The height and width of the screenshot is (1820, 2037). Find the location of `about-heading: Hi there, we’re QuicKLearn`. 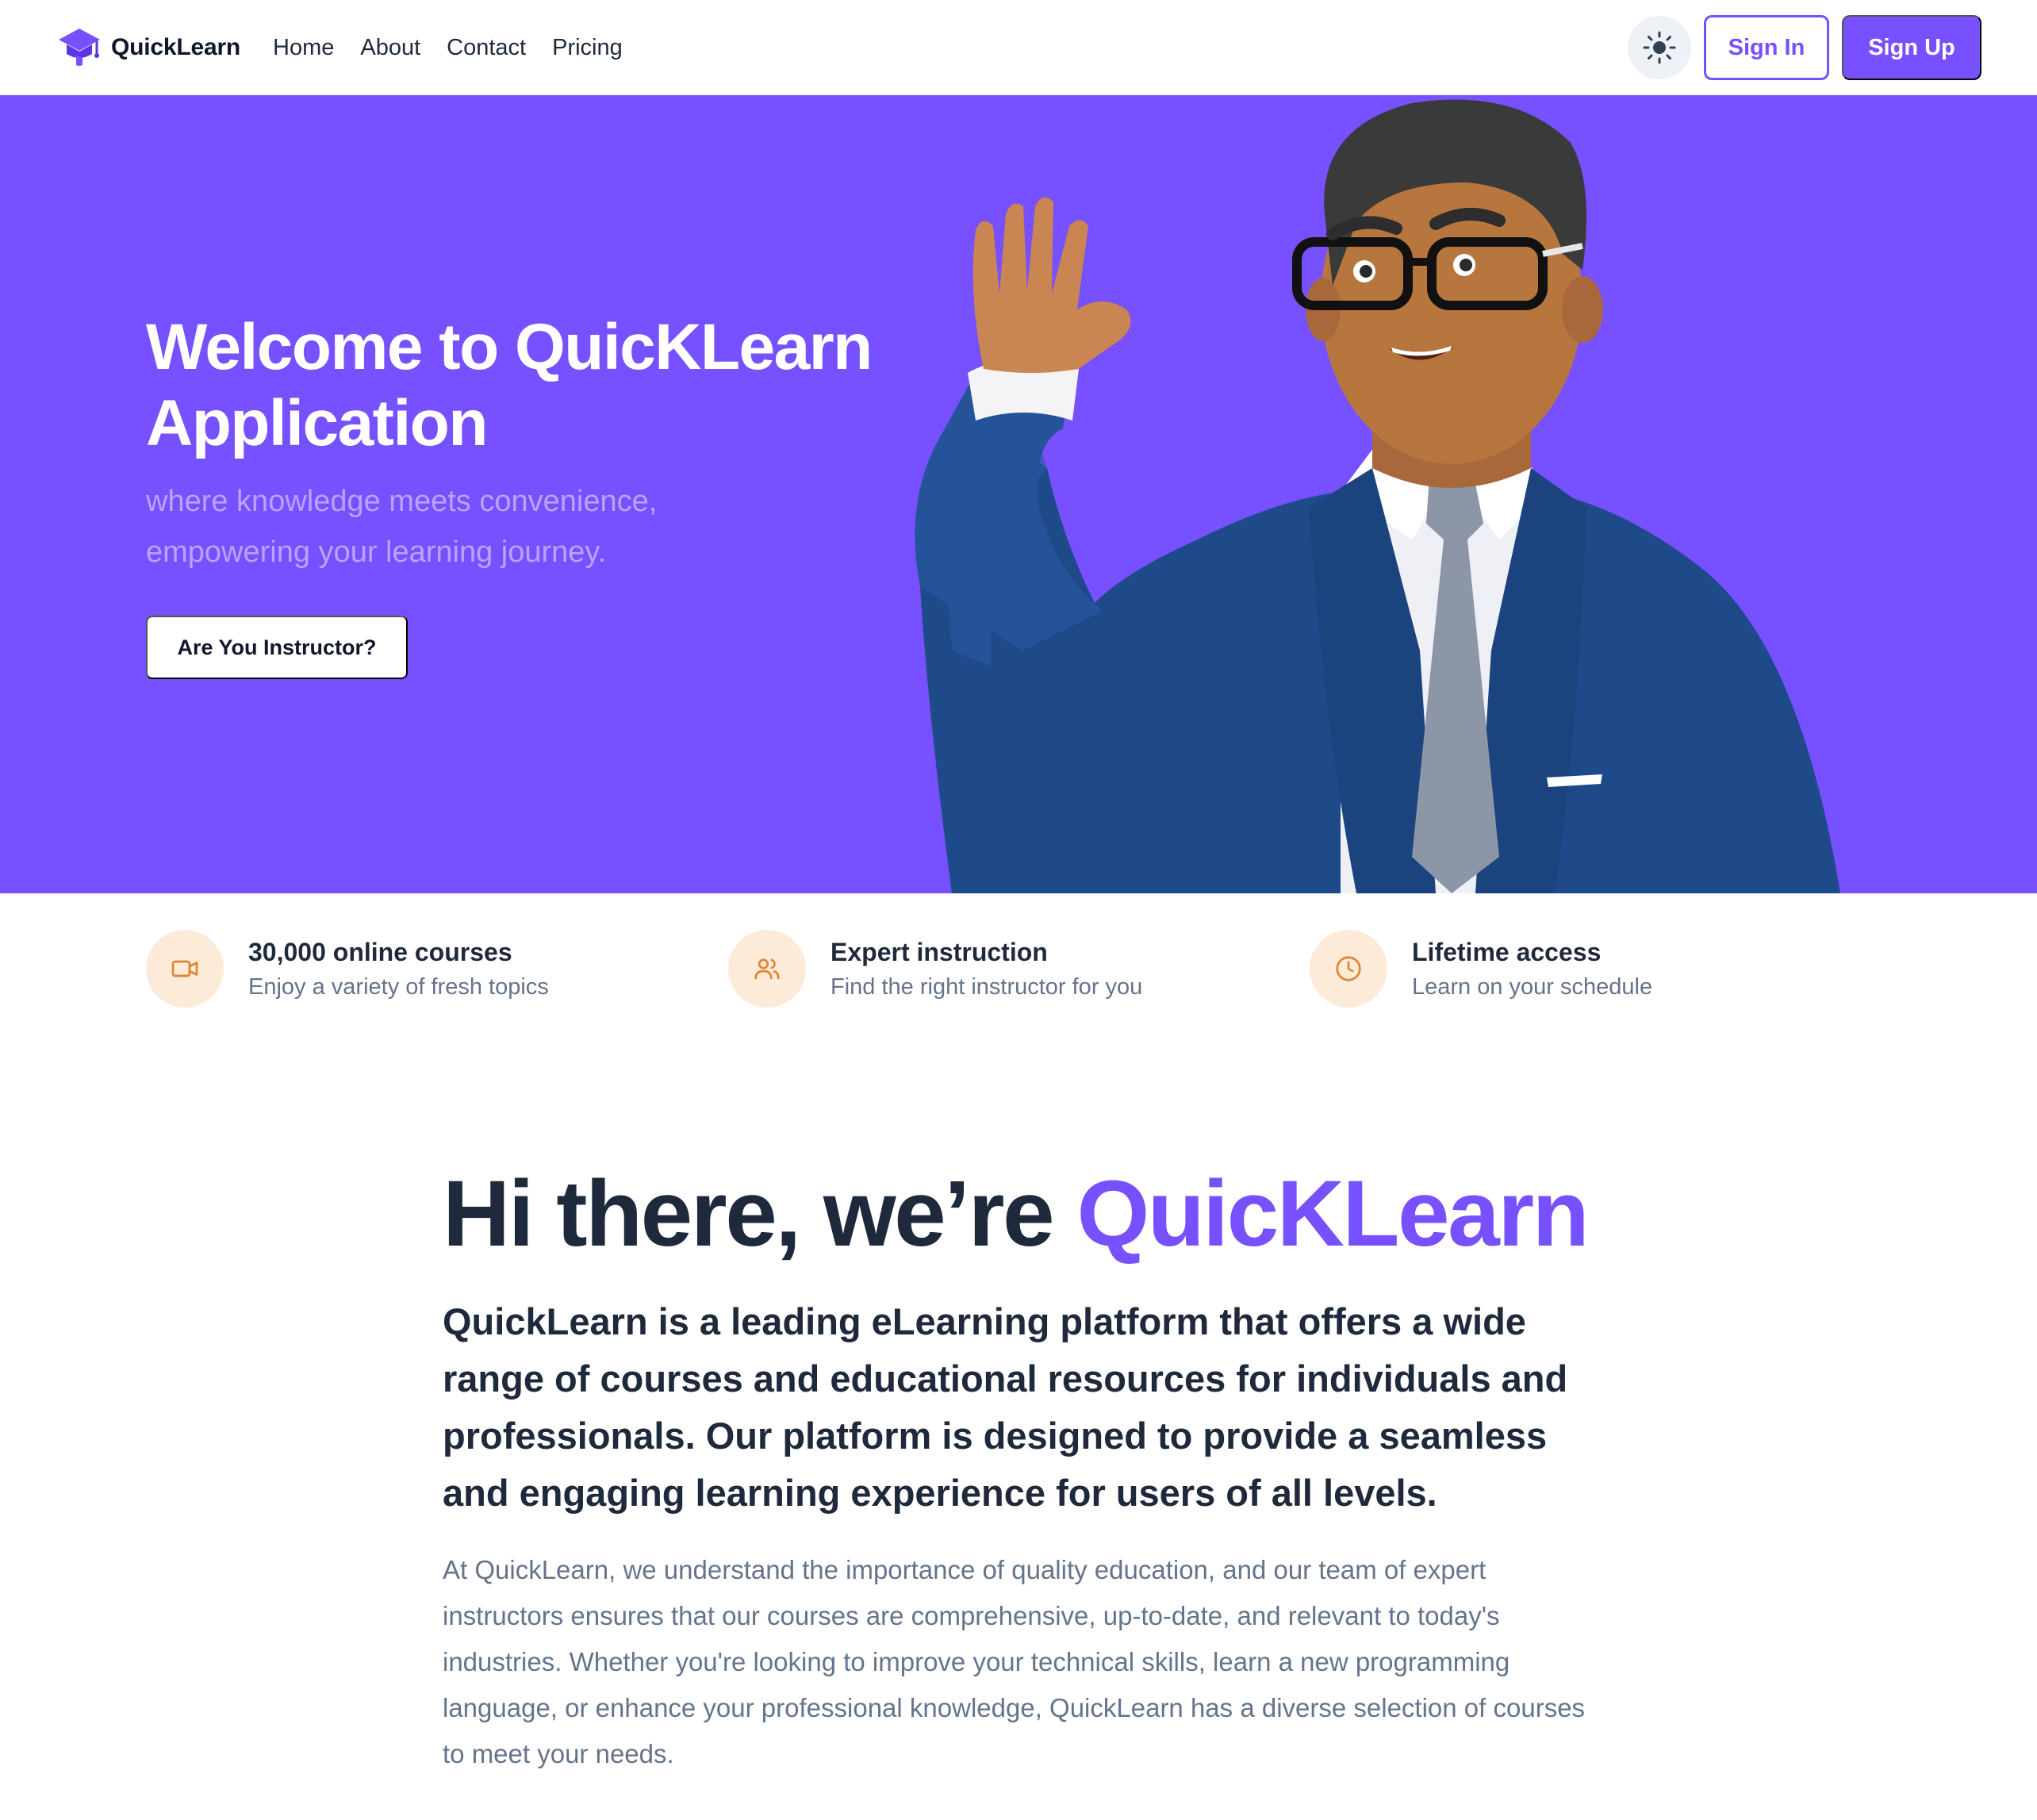

about-heading: Hi there, we’re QuicKLearn is located at coordinates (1016, 1213).